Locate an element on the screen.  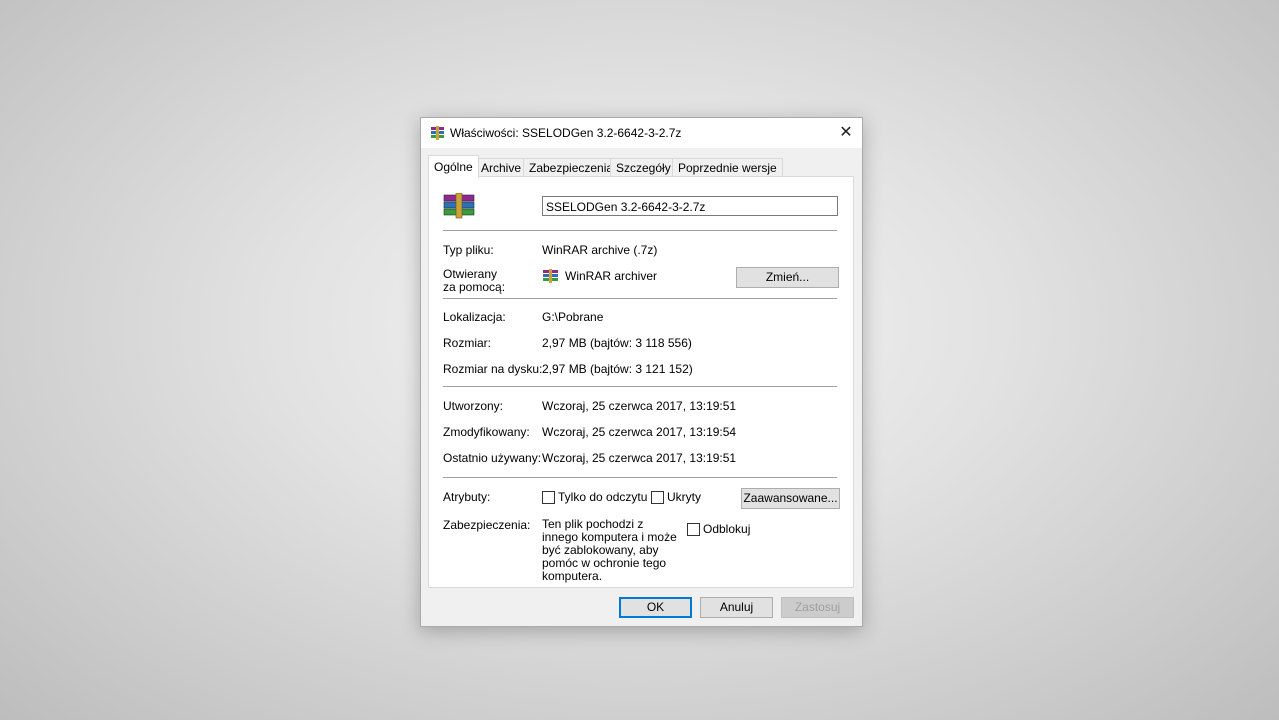
modified-label: Zmodyfikowany: is located at coordinates (486, 432).